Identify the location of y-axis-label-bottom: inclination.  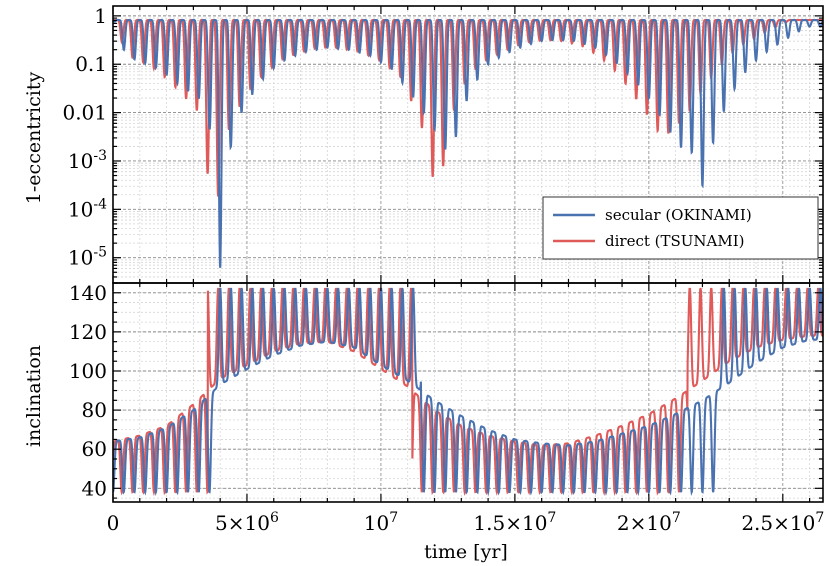
(34, 396).